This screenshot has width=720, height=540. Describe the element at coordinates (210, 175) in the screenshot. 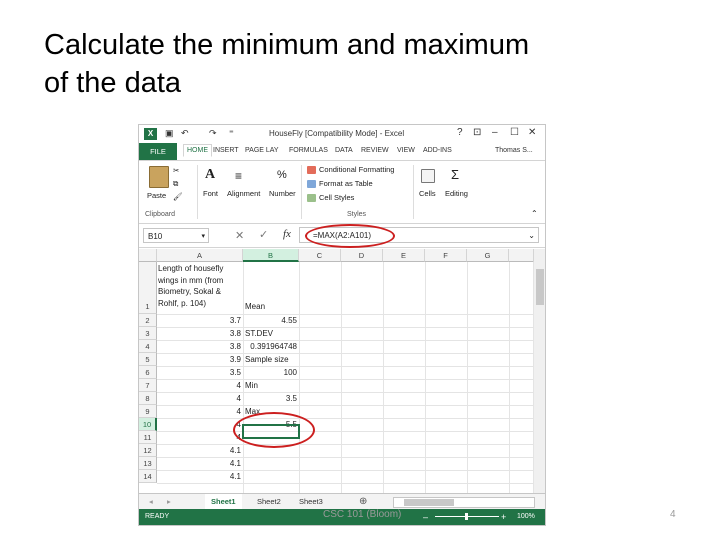

I see `font-icon: A` at that location.